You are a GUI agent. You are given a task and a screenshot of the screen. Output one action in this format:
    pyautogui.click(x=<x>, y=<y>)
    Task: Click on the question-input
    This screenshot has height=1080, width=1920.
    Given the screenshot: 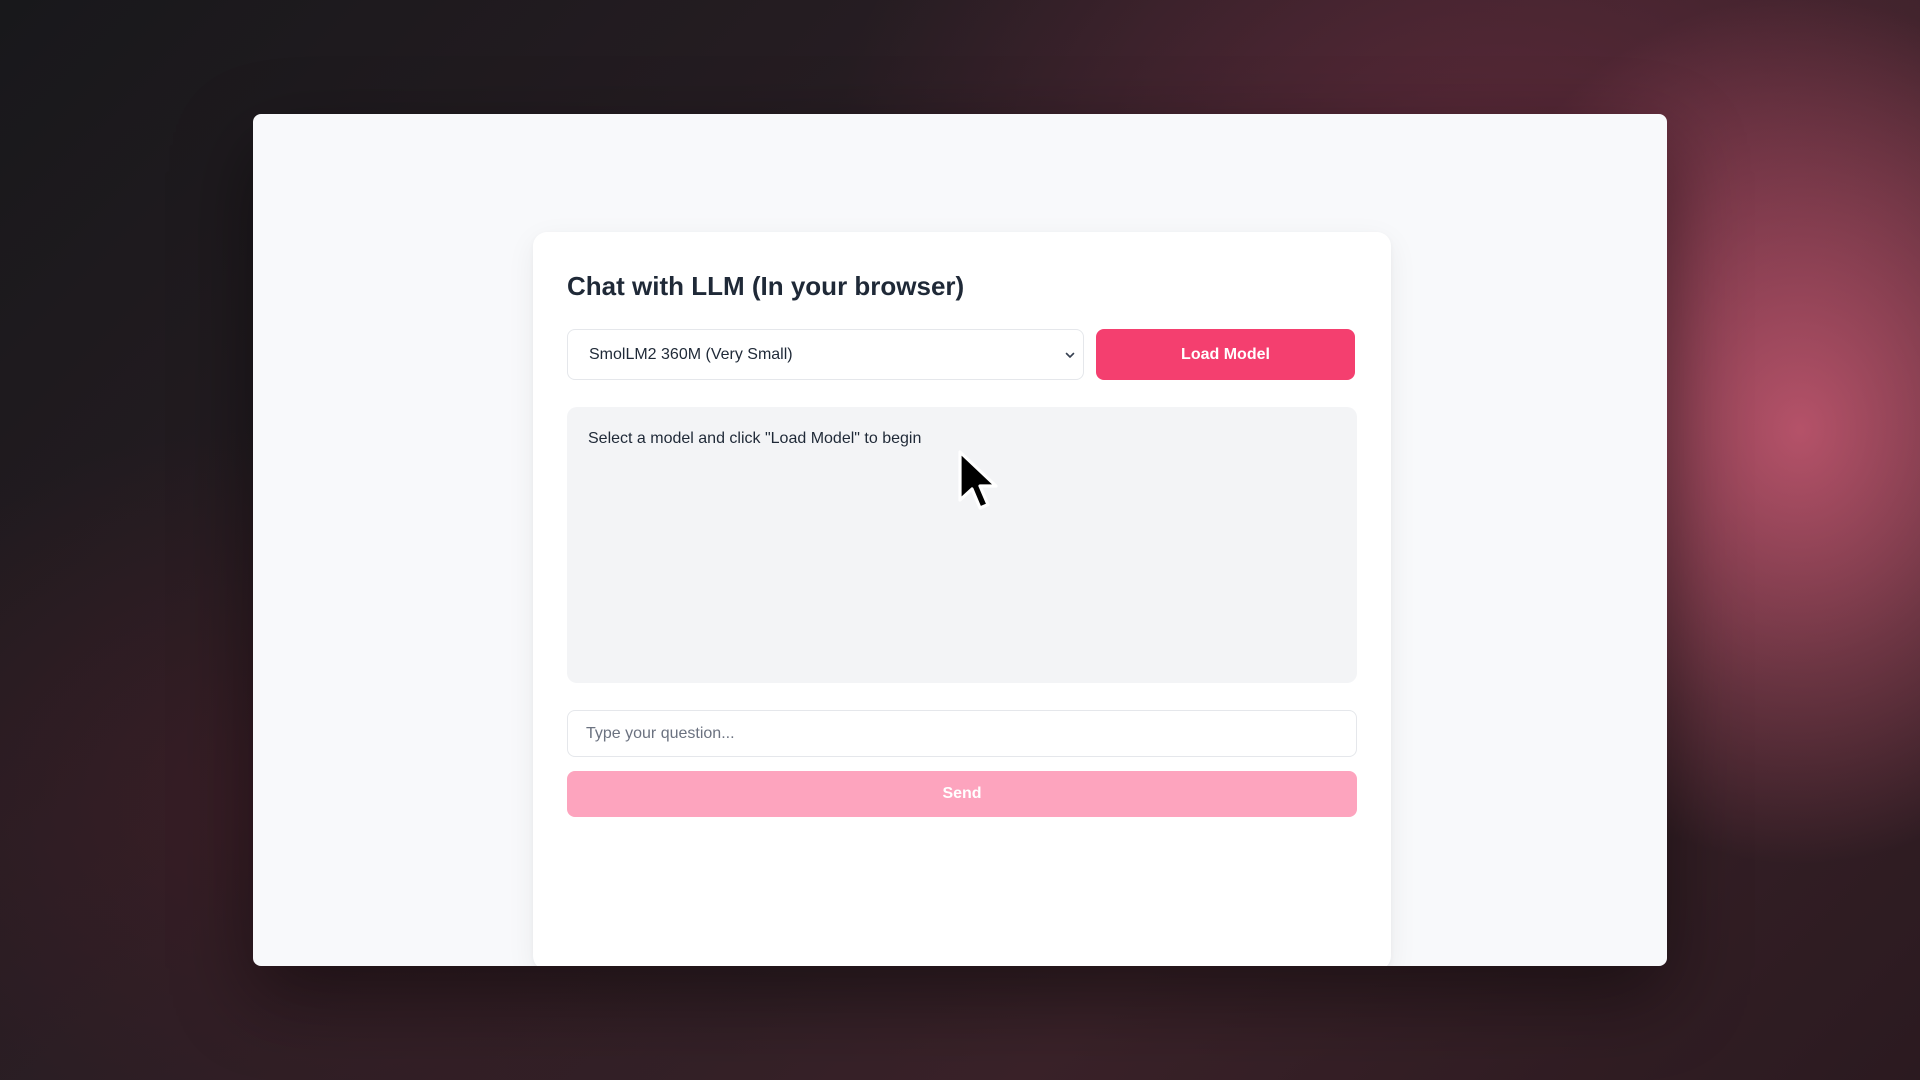 What is the action you would take?
    pyautogui.click(x=962, y=733)
    